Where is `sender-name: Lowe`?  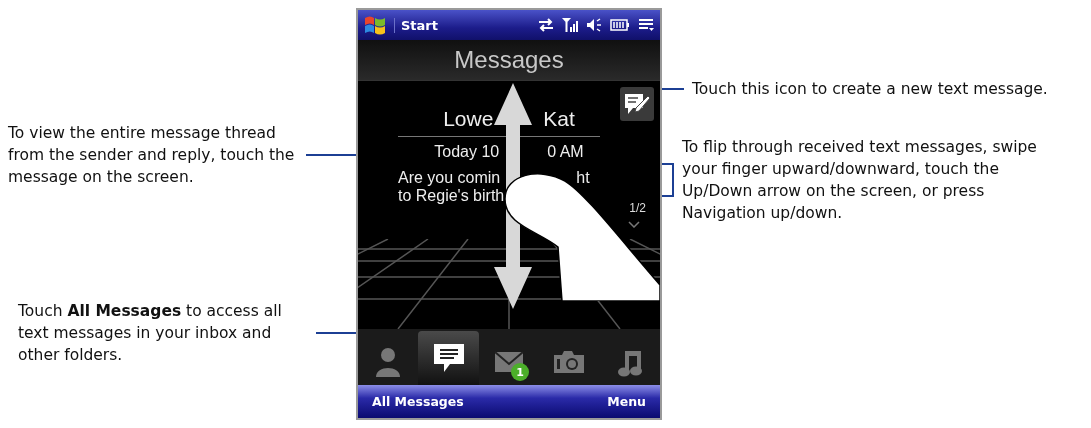
sender-name: Lowe is located at coordinates (468, 119).